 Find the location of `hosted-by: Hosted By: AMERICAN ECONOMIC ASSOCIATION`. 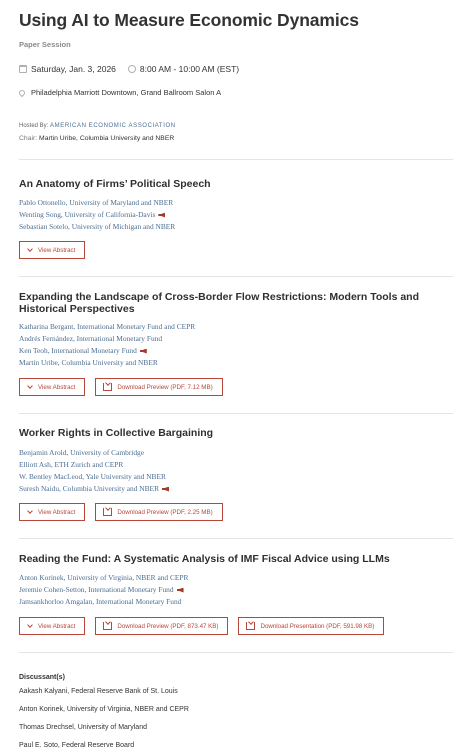

hosted-by: Hosted By: AMERICAN ECONOMIC ASSOCIATION is located at coordinates (97, 126).